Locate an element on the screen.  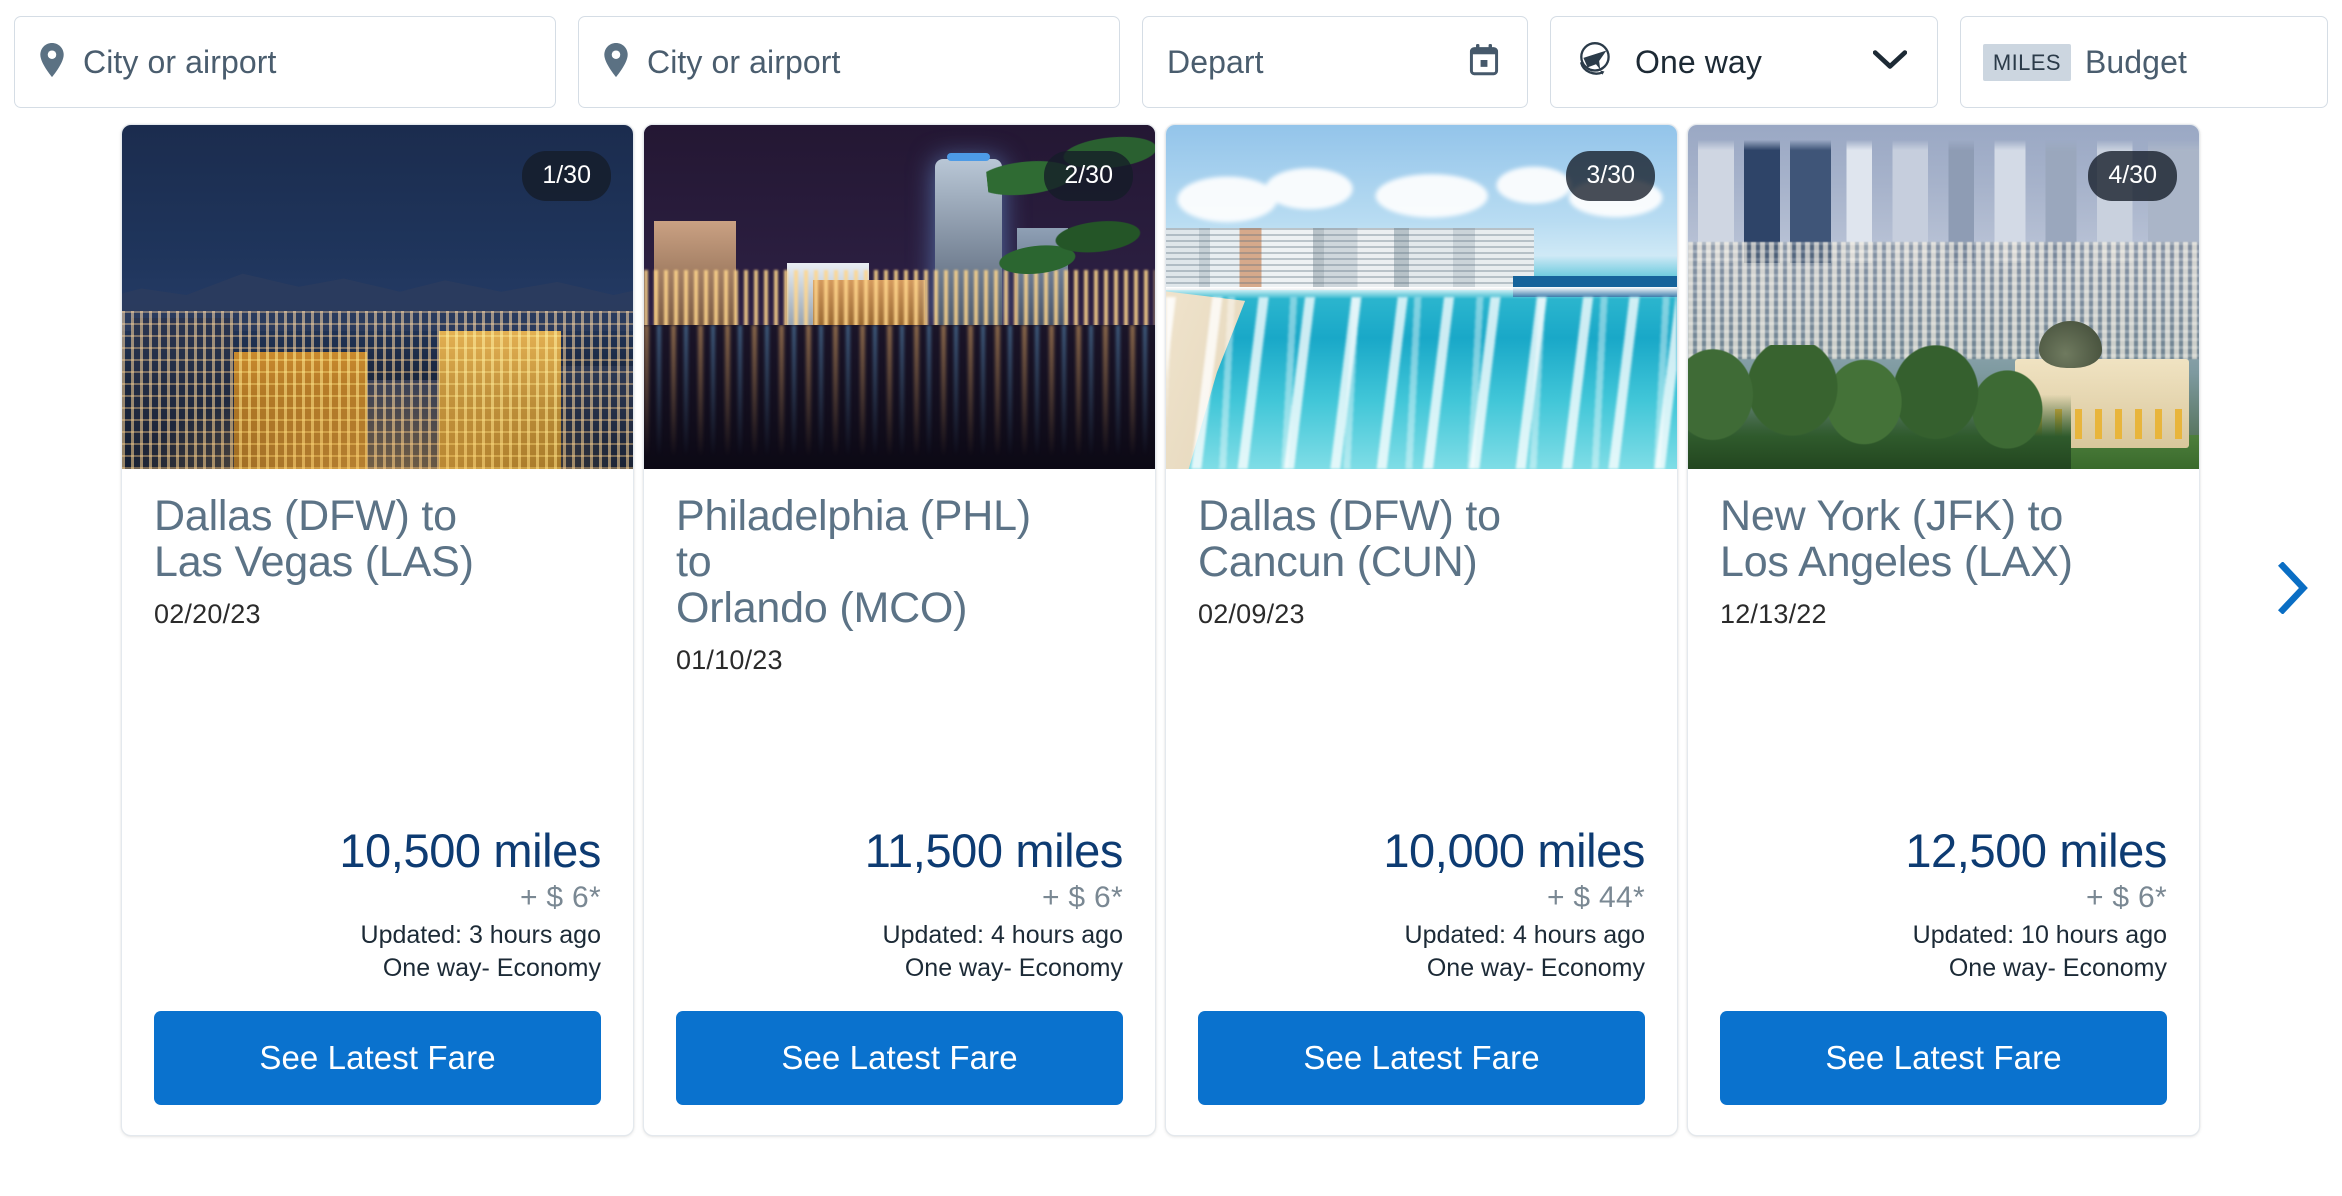
miles-price: 12,500 miles is located at coordinates (2036, 851).